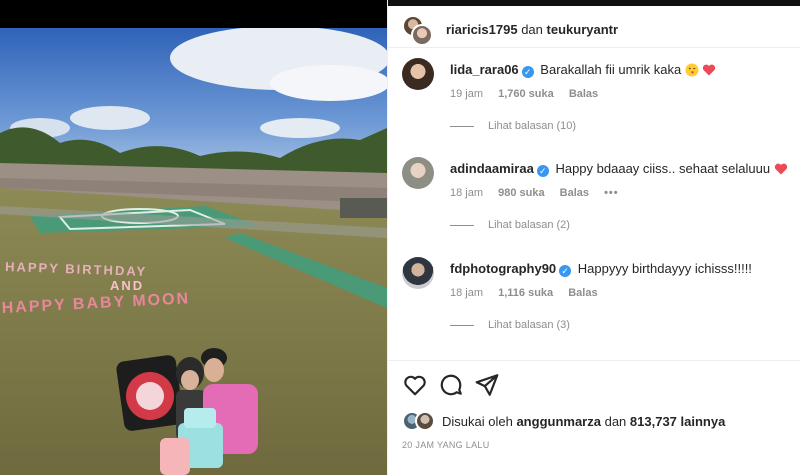  What do you see at coordinates (663, 168) in the screenshot?
I see `comment-text: Happy bdaaay ciiss.. sehaat selaluuu` at bounding box center [663, 168].